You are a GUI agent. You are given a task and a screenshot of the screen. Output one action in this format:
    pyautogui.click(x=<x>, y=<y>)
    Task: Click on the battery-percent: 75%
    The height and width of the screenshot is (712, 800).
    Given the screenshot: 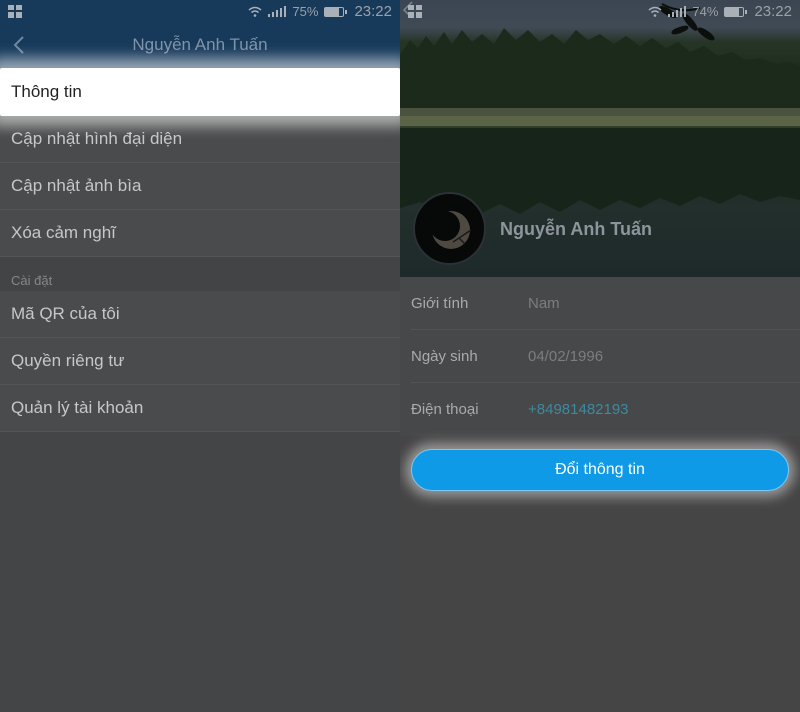 What is the action you would take?
    pyautogui.click(x=305, y=11)
    